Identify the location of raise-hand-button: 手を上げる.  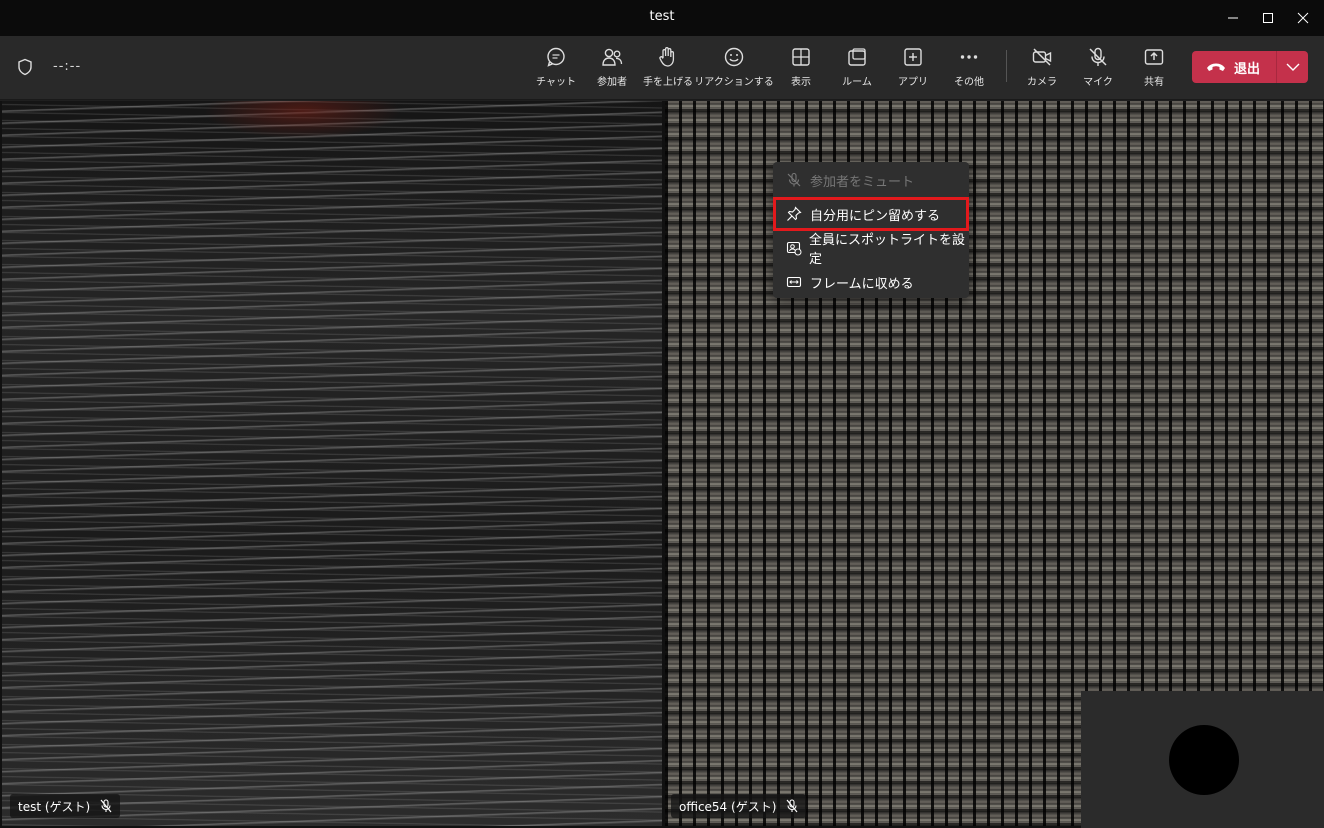
(668, 69).